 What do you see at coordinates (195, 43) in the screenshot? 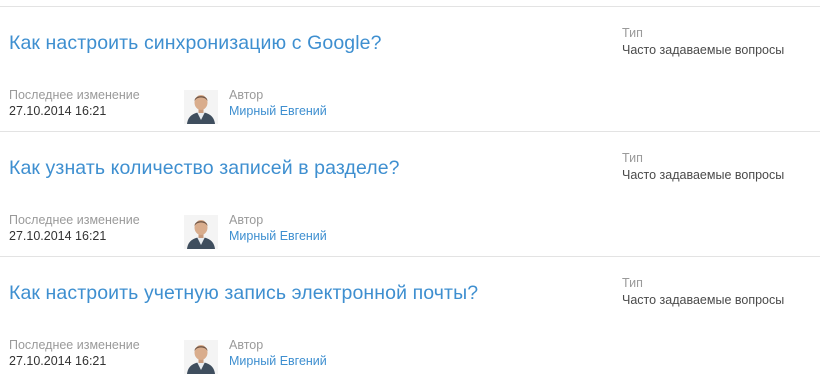
I see `article-title-link: Как настроить синхронизацию с Google?` at bounding box center [195, 43].